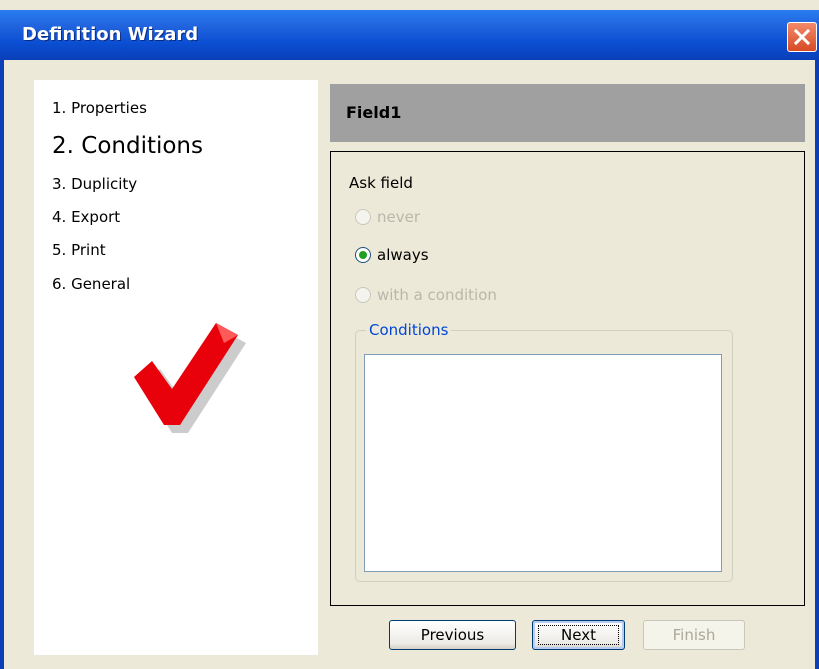 This screenshot has width=819, height=669. What do you see at coordinates (381, 183) in the screenshot?
I see `ask-field-label: Ask field` at bounding box center [381, 183].